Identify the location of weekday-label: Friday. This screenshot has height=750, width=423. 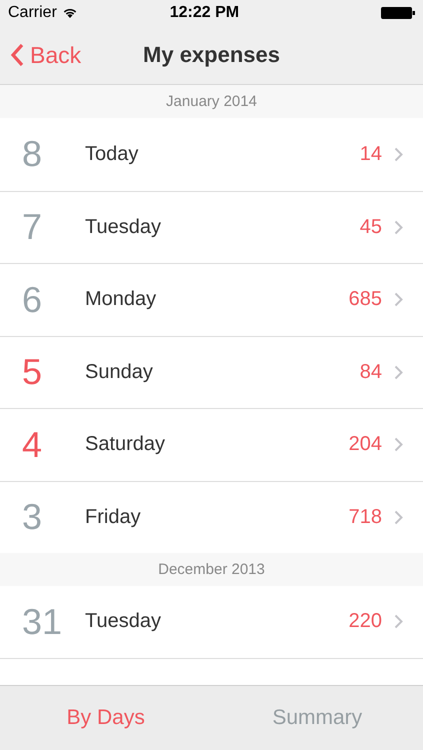
(113, 517).